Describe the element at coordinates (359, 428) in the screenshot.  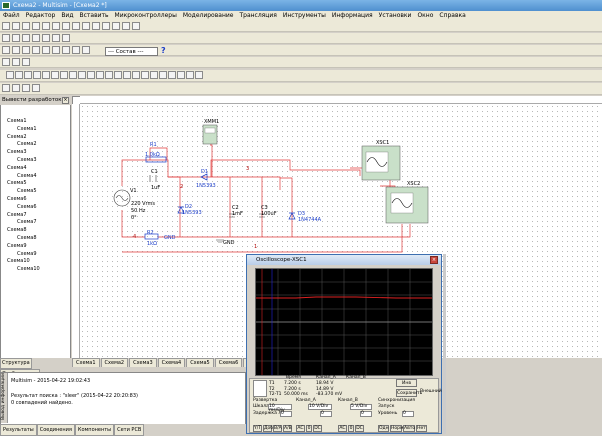
I see `chb-dc-button: DC` at that location.